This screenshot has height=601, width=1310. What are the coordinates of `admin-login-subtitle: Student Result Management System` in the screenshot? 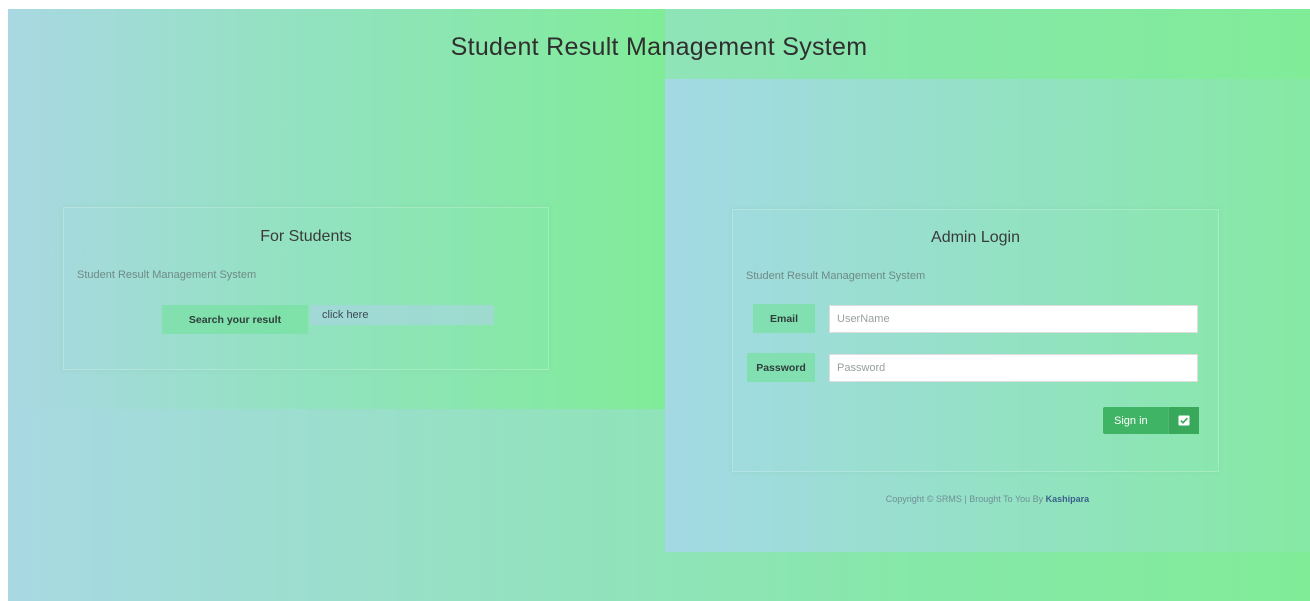 It's located at (836, 276).